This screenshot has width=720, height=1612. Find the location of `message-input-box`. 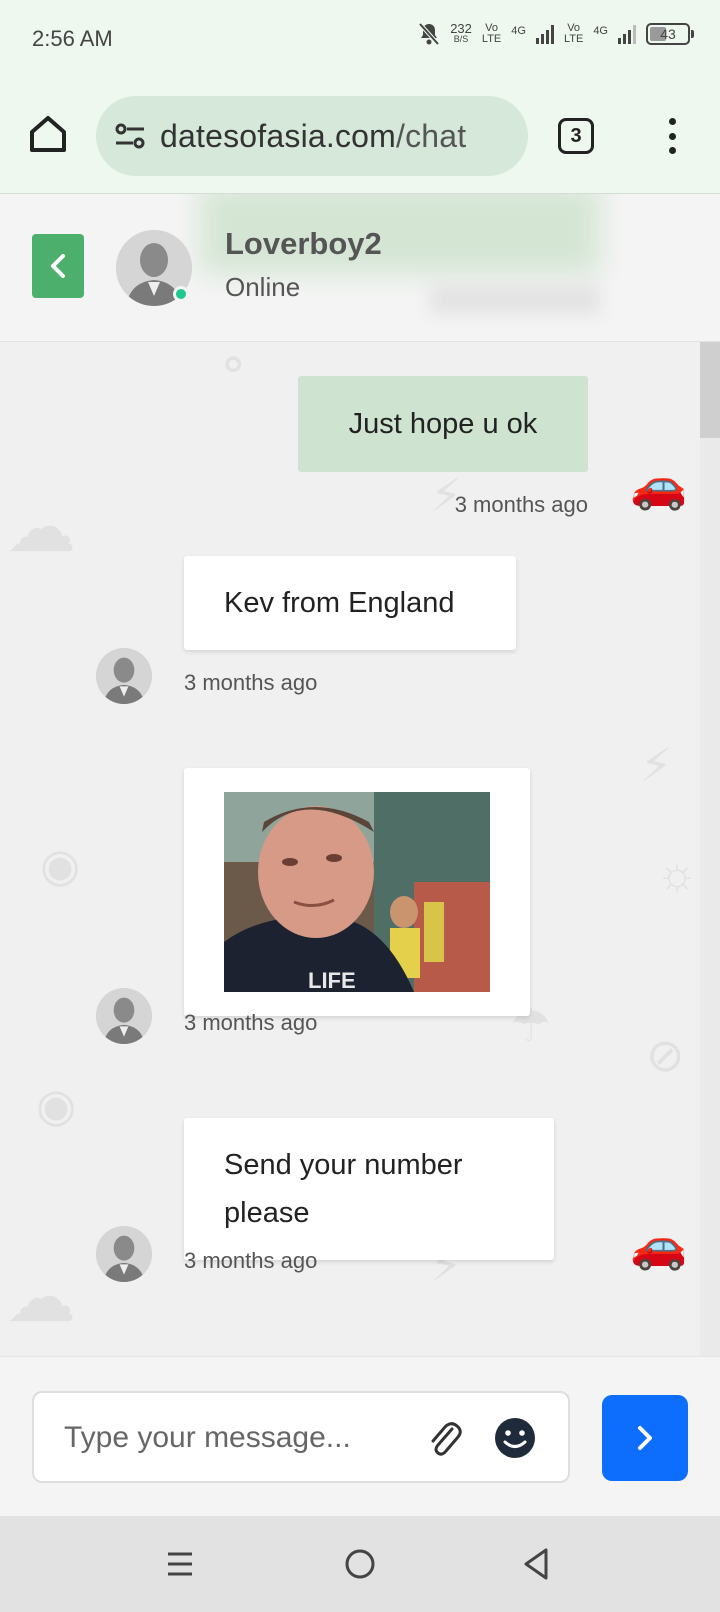

message-input-box is located at coordinates (301, 1437).